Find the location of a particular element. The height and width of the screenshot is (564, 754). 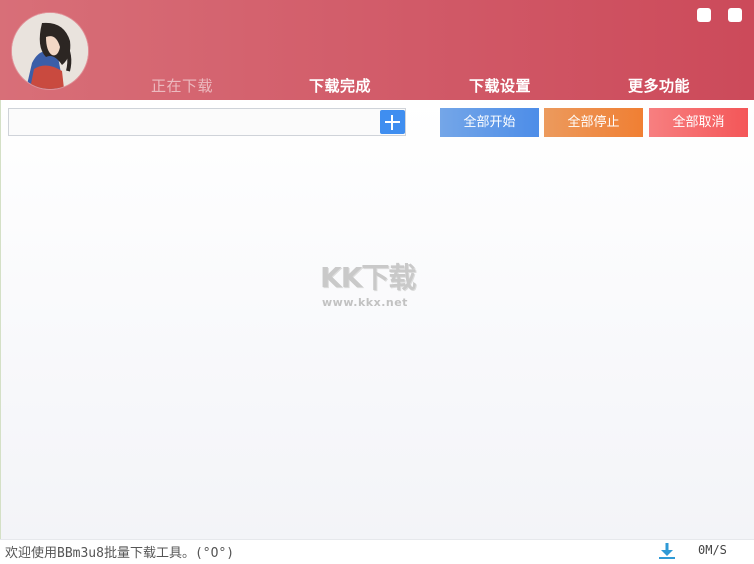

avatar-image is located at coordinates (50, 51).